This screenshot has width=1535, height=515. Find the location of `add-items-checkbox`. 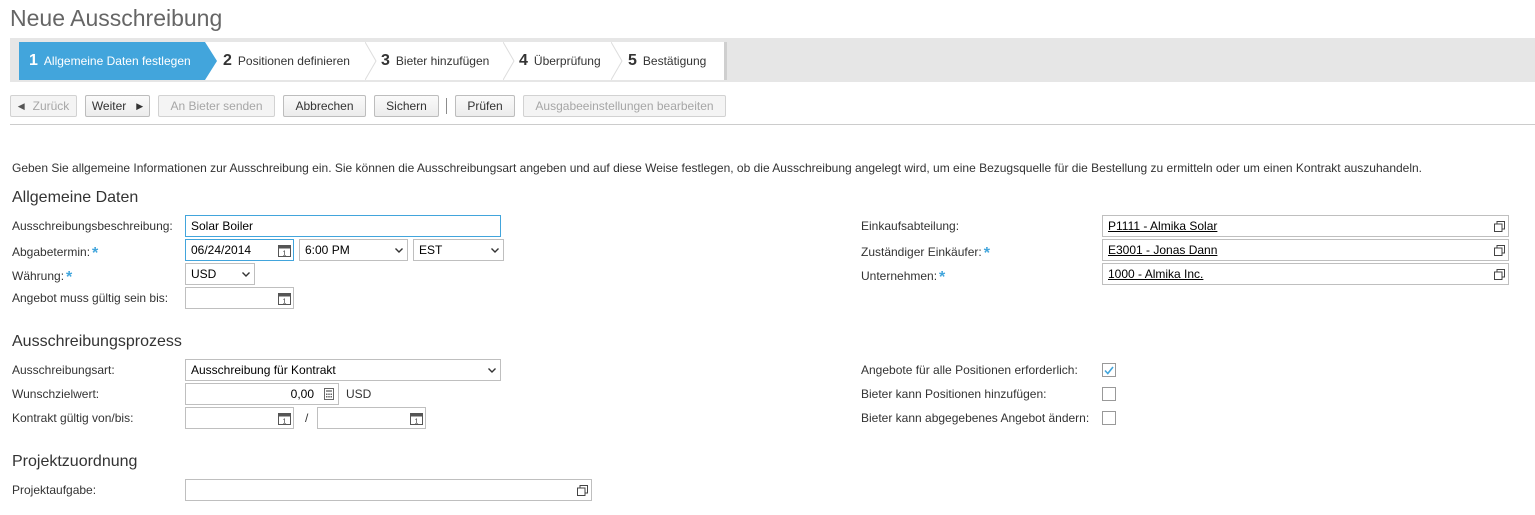

add-items-checkbox is located at coordinates (1109, 394).